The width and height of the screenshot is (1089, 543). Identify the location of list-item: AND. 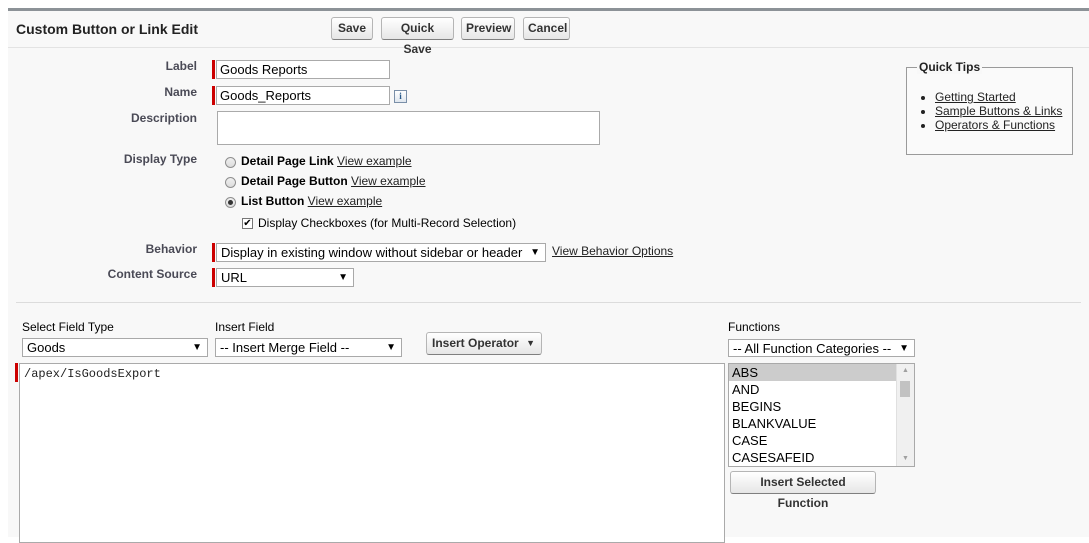
(813, 389).